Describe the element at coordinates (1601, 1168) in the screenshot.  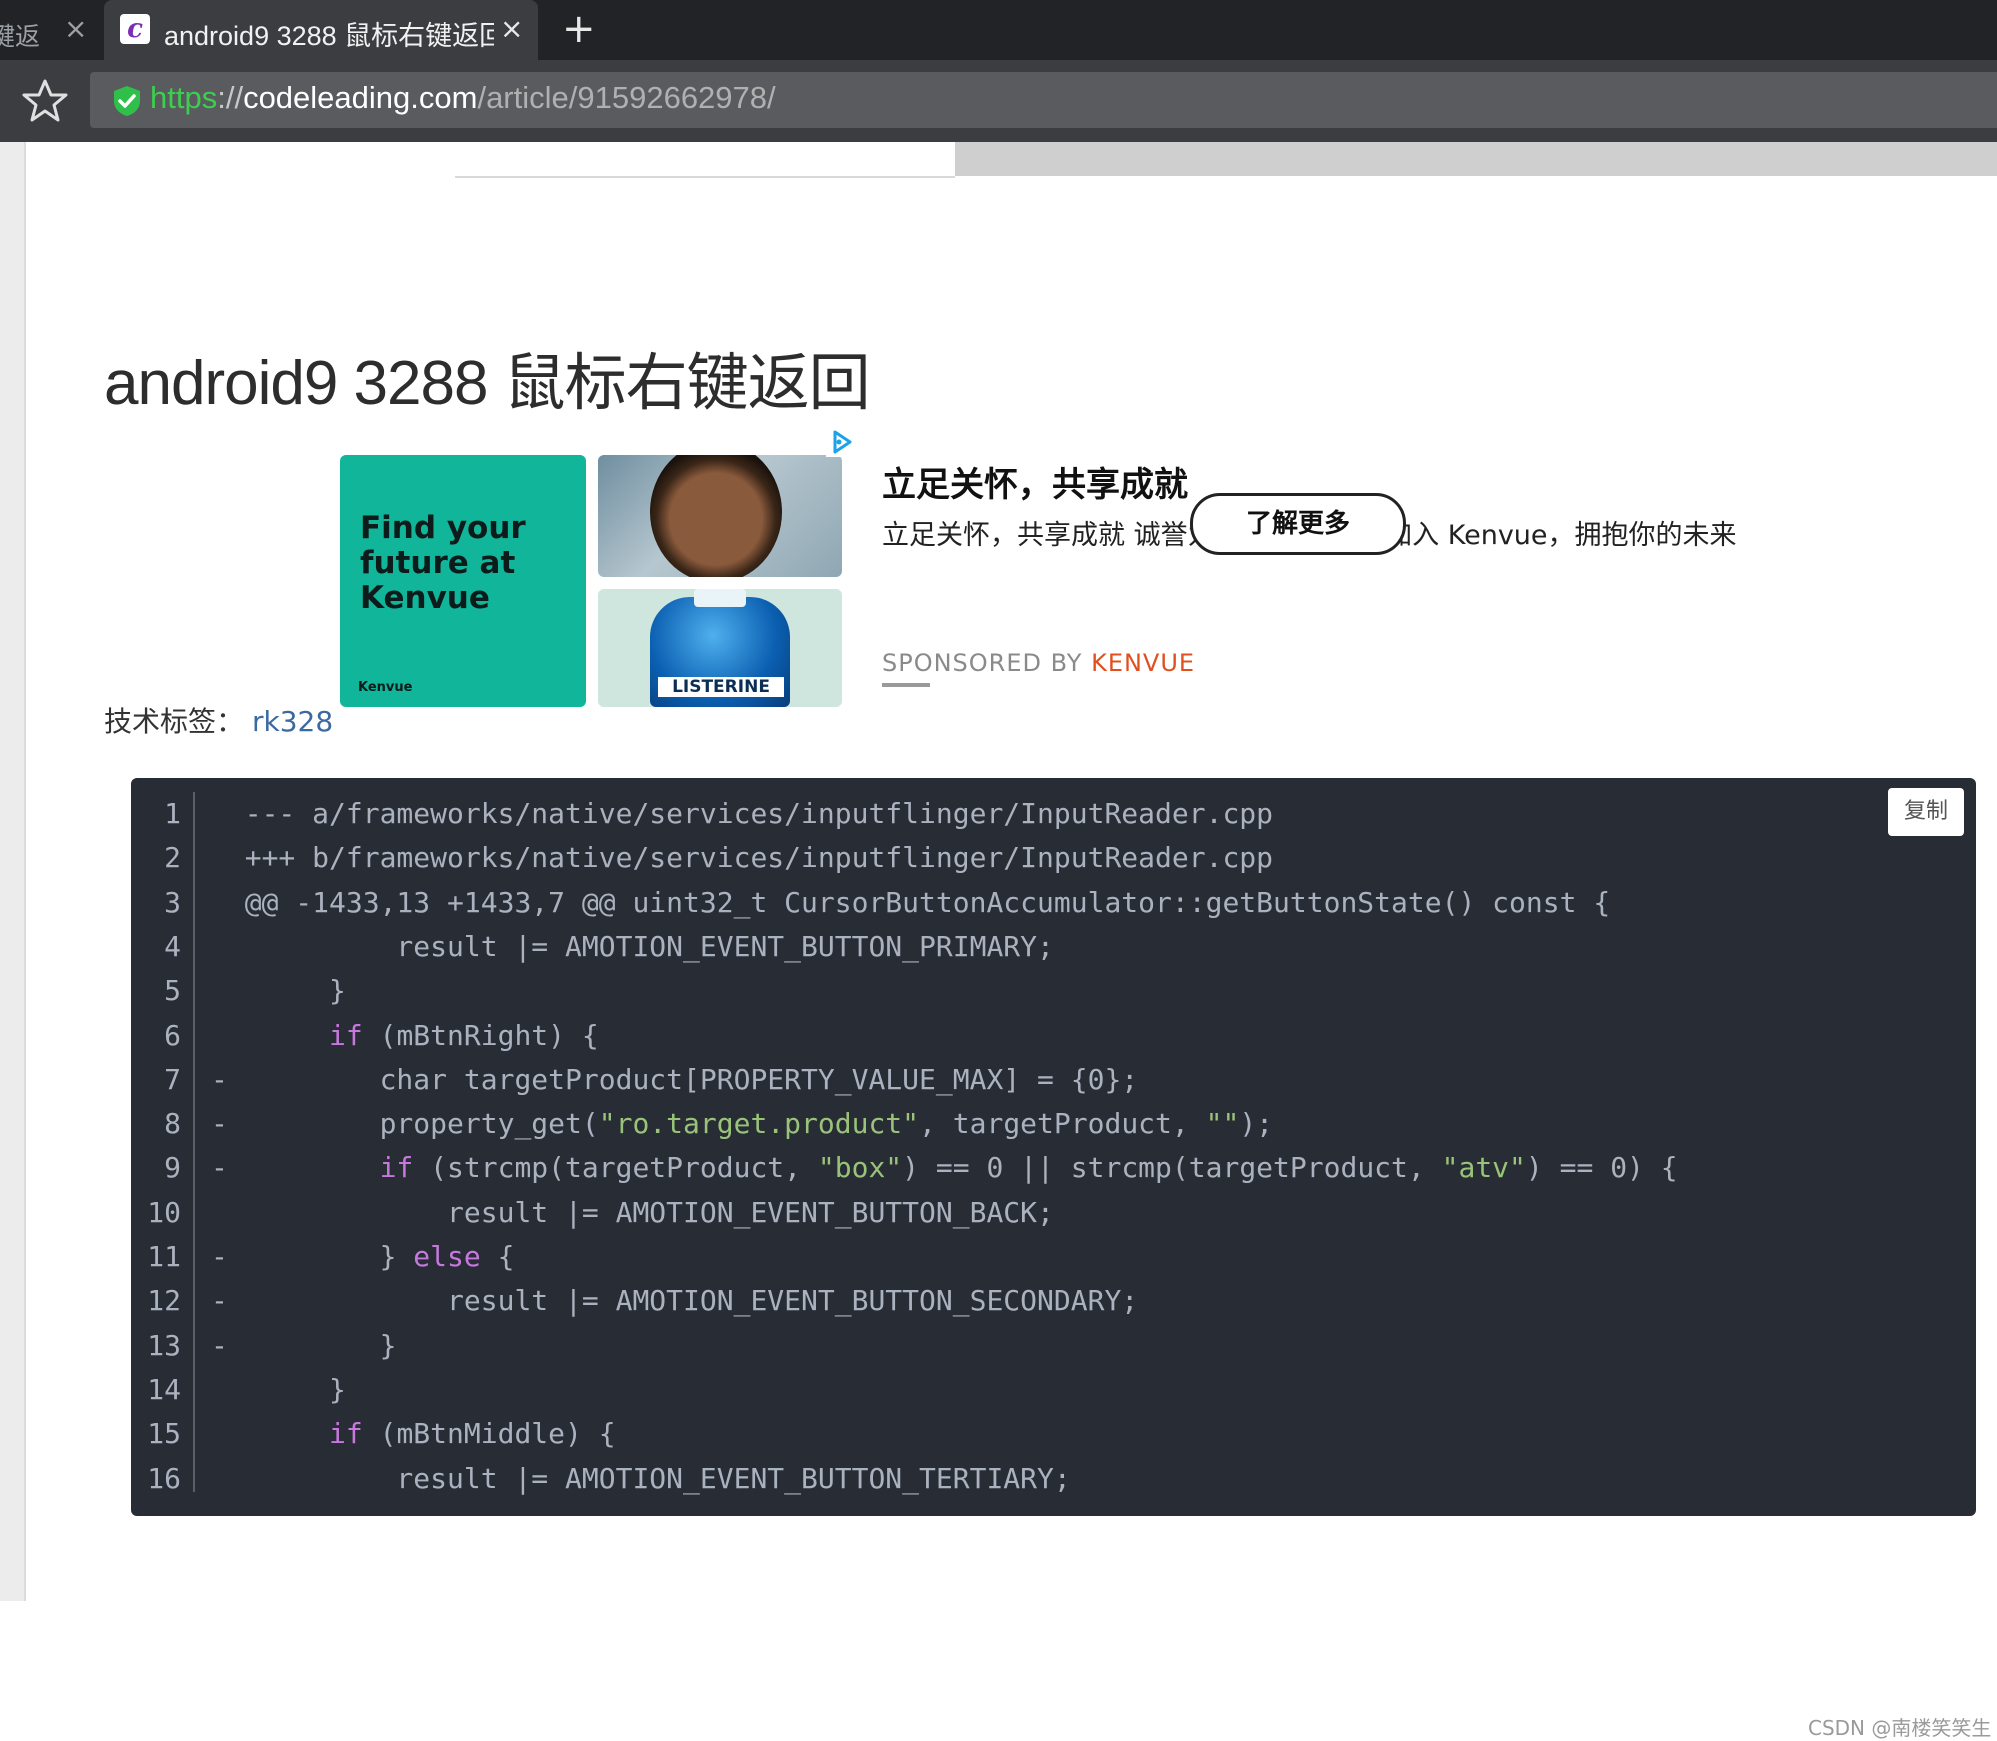
I see `code-segment: ) == 0) {` at that location.